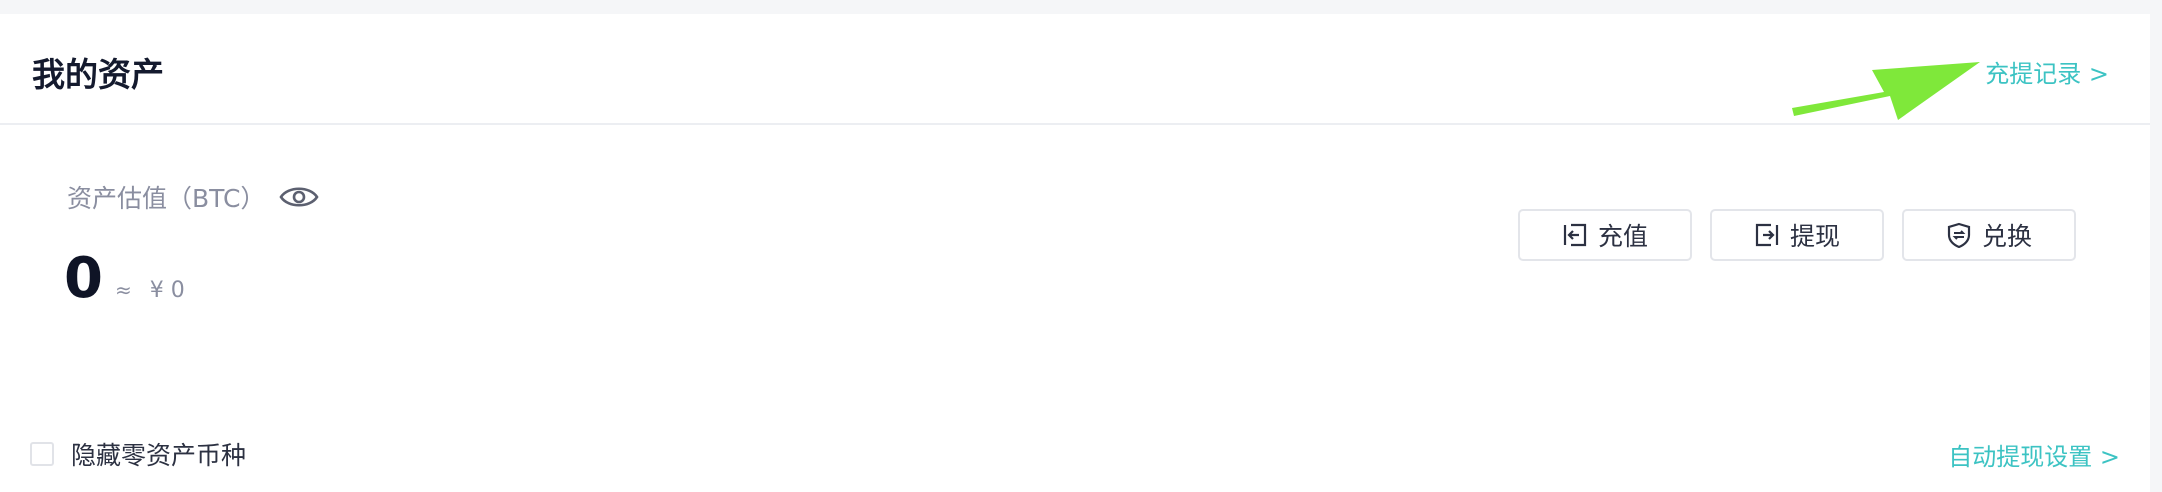 The width and height of the screenshot is (2162, 492). What do you see at coordinates (1959, 235) in the screenshot?
I see `exchange-shield-icon` at bounding box center [1959, 235].